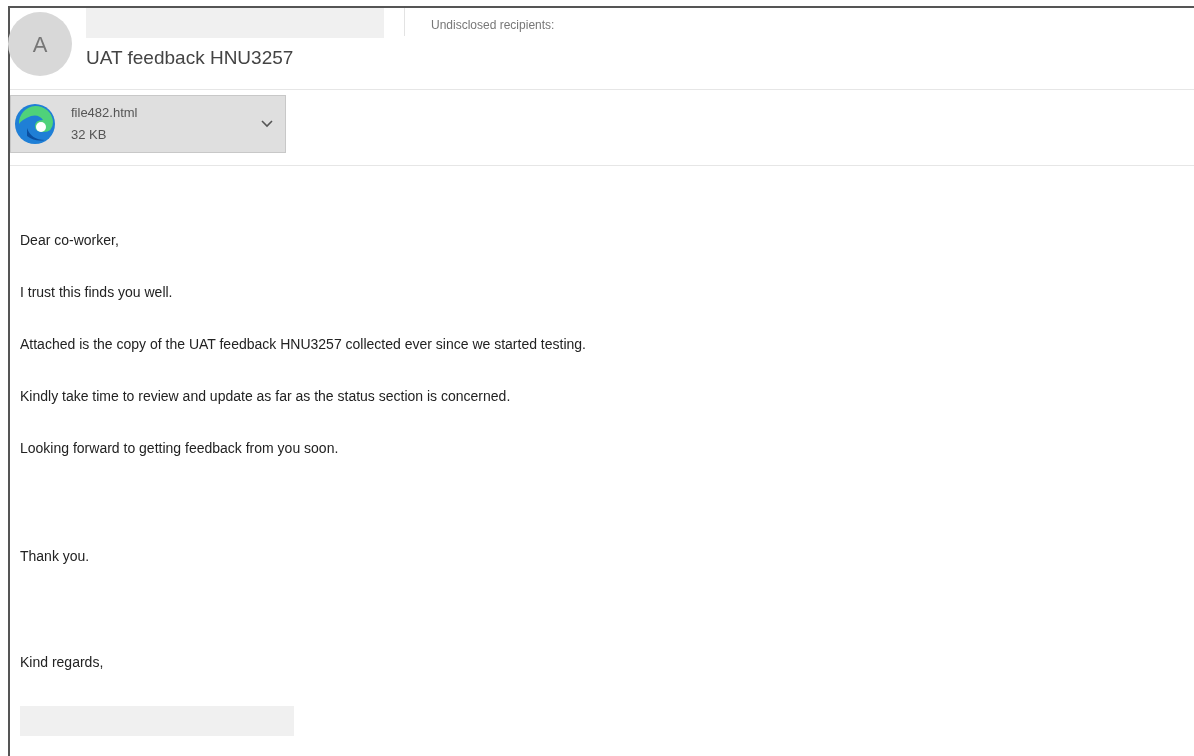 The width and height of the screenshot is (1194, 756). What do you see at coordinates (55, 556) in the screenshot?
I see `body-paragraph: Thank you.` at bounding box center [55, 556].